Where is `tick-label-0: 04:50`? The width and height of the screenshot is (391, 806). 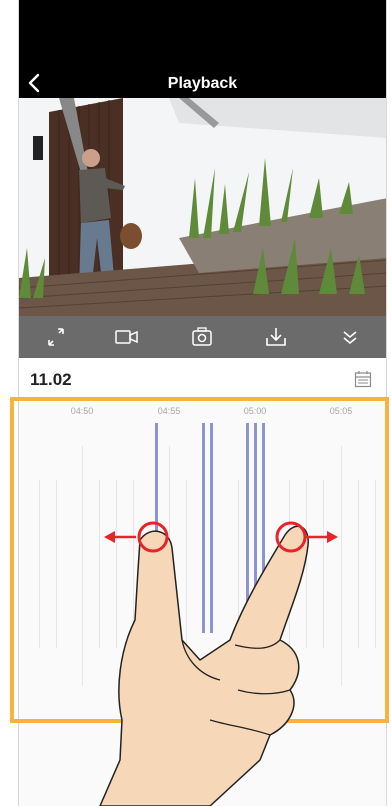 tick-label-0: 04:50 is located at coordinates (82, 411).